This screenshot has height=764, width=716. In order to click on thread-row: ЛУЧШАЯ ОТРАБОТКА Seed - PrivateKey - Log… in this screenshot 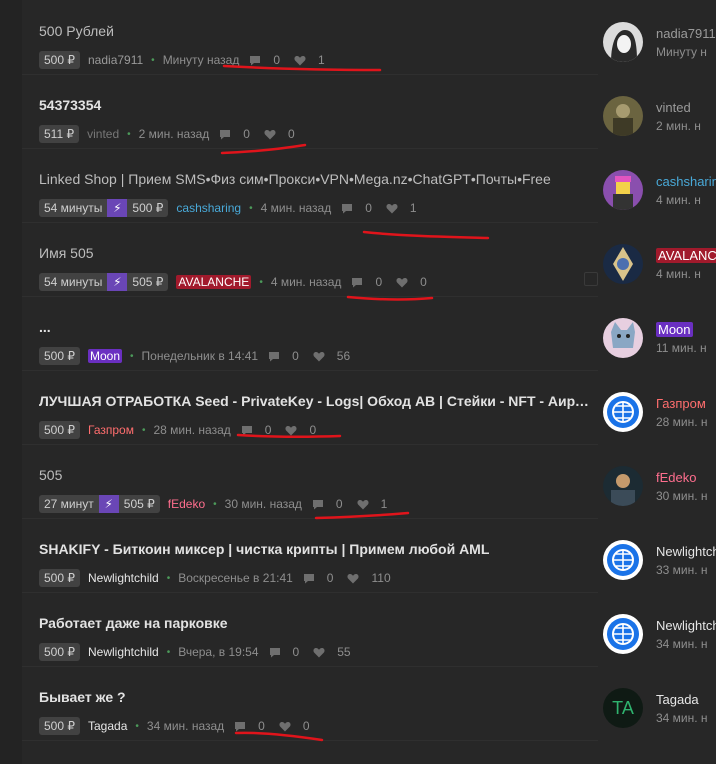, I will do `click(310, 407)`.